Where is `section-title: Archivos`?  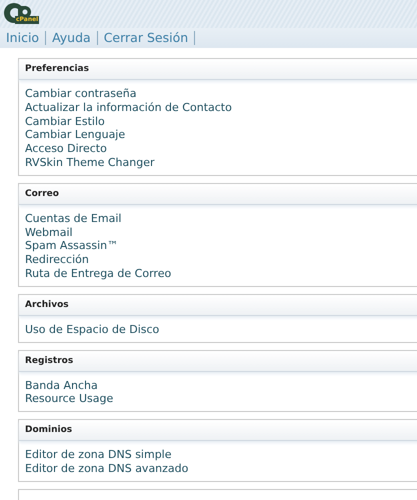 section-title: Archivos is located at coordinates (47, 305).